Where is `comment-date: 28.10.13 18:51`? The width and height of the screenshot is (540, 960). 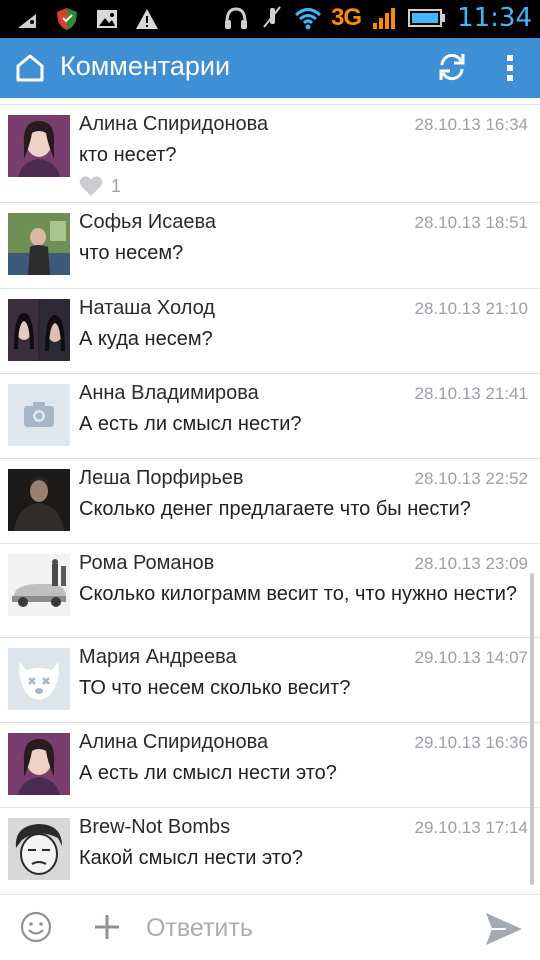 comment-date: 28.10.13 18:51 is located at coordinates (471, 222).